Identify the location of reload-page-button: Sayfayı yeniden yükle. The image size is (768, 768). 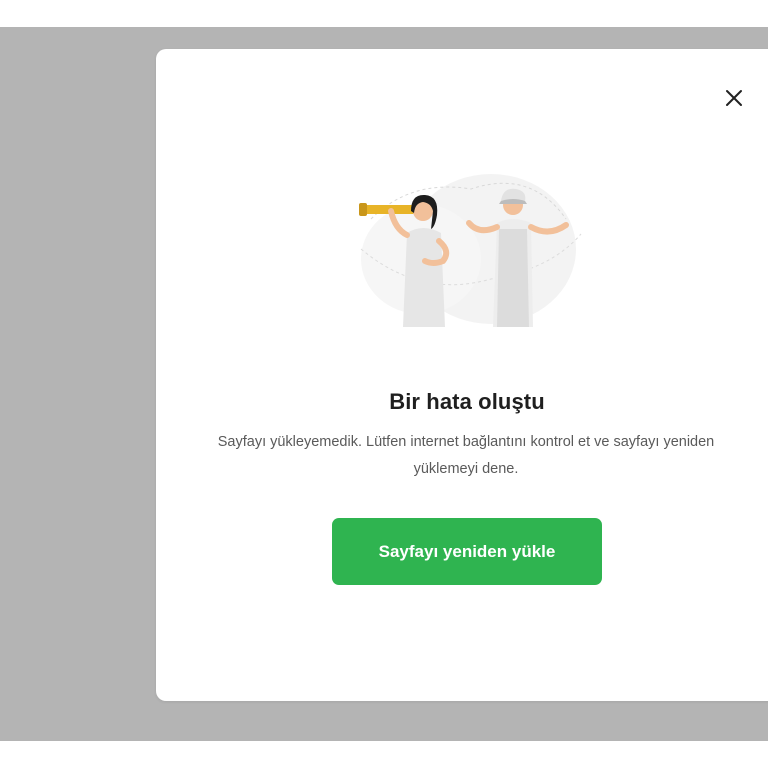
(467, 551).